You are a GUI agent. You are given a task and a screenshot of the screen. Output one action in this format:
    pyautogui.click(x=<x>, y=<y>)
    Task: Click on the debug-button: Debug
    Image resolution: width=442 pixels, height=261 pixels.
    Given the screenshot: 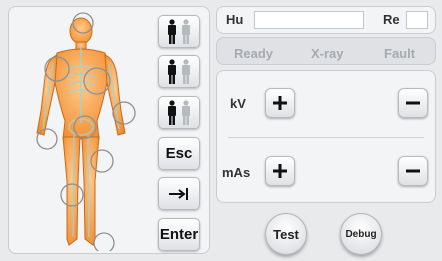 What is the action you would take?
    pyautogui.click(x=361, y=234)
    